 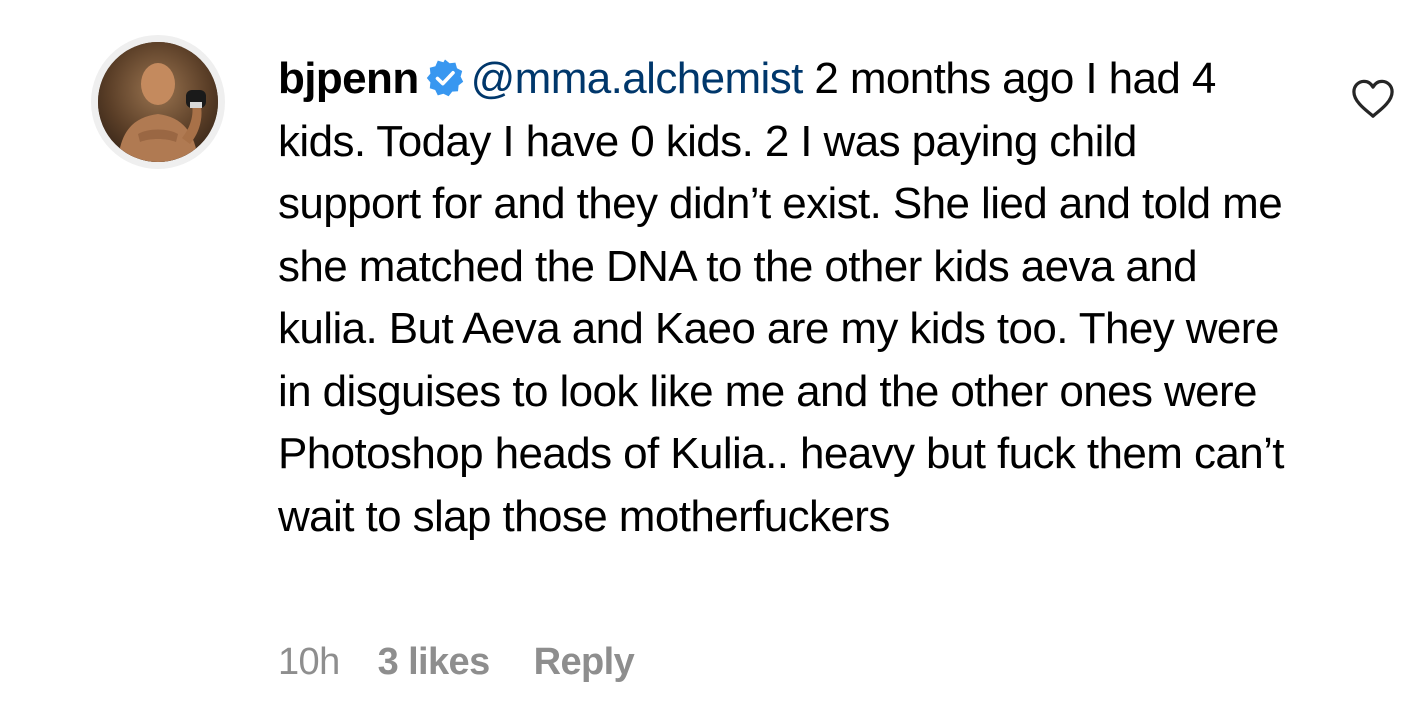 I want to click on mention-link: @mma.alchemist, so click(x=637, y=78).